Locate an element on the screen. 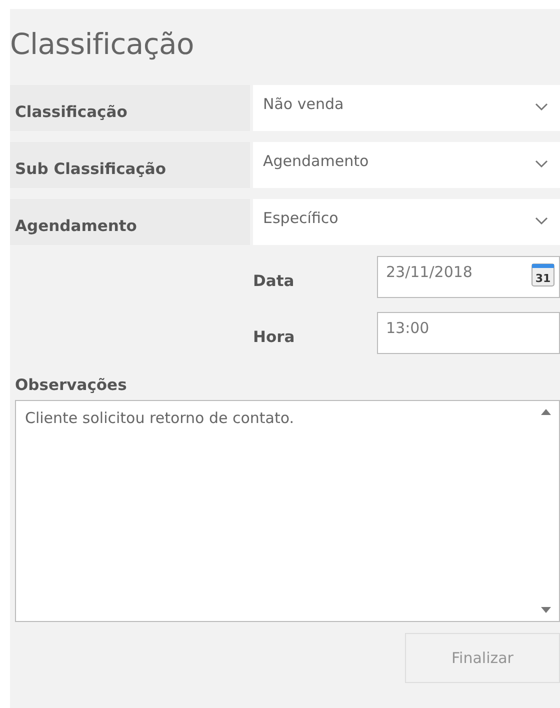 Image resolution: width=560 pixels, height=708 pixels. panel-title: Classificação is located at coordinates (102, 45).